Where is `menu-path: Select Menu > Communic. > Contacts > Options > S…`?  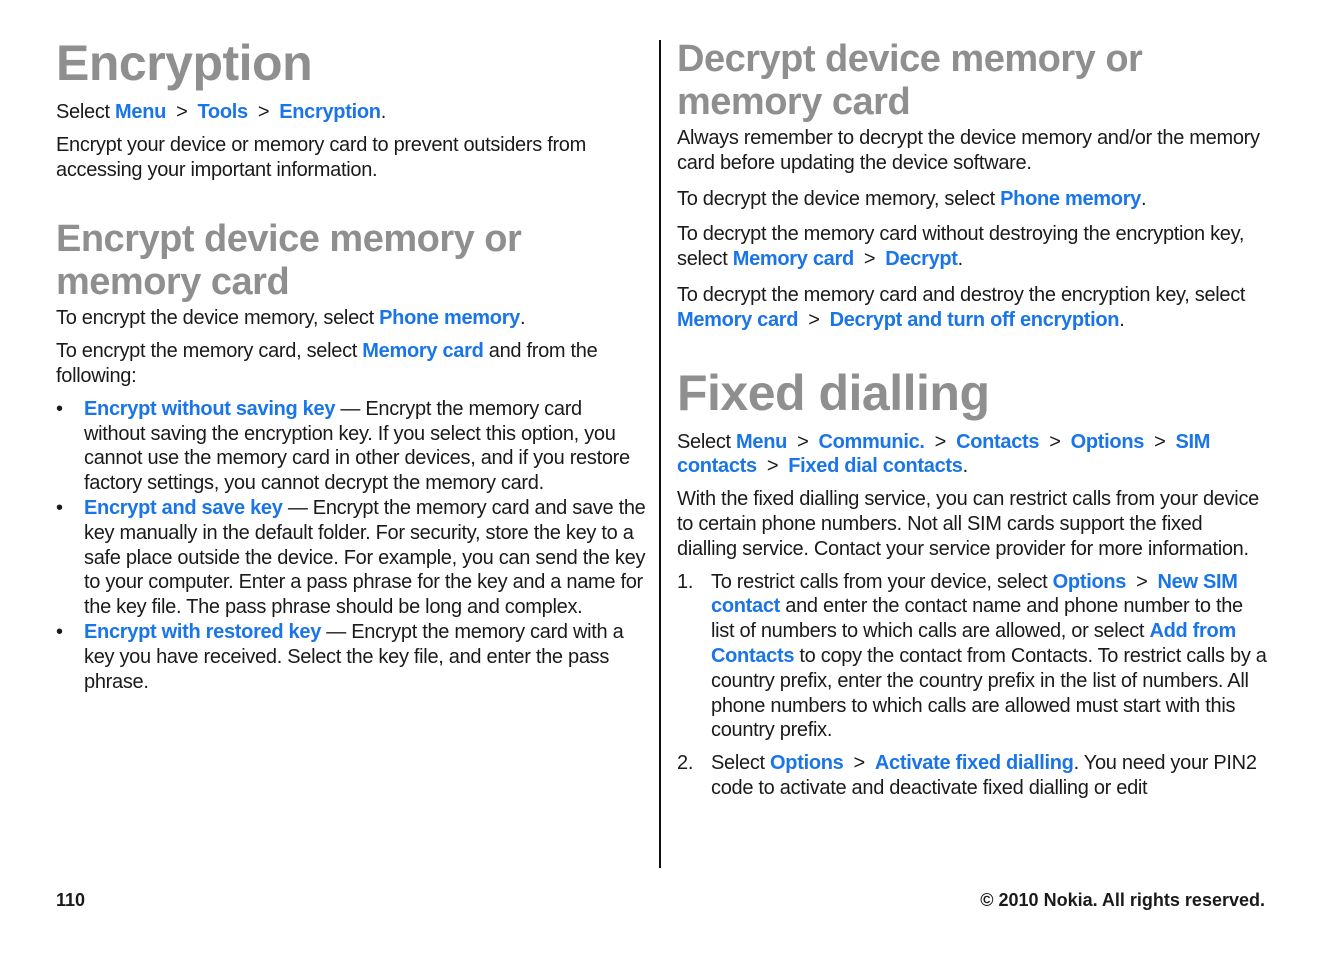
menu-path: Select Menu > Communic. > Contacts > Options > S… is located at coordinates (944, 454).